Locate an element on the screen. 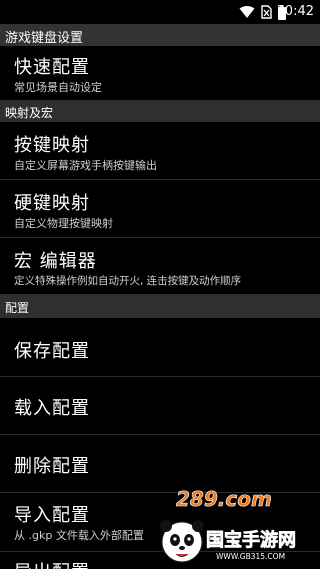 The height and width of the screenshot is (569, 320). watermark: 289.com 国宝手游网 WWW.GB315.COM is located at coordinates (234, 524).